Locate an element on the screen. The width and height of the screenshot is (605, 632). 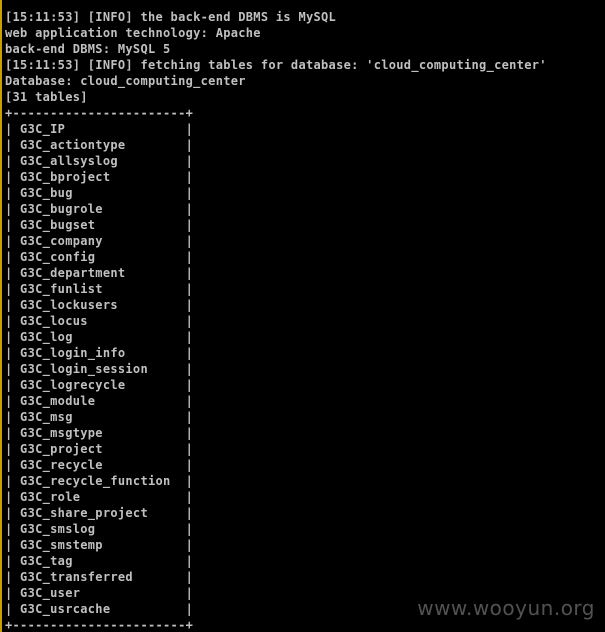
table-row: | G3C_funlist | is located at coordinates (99, 289).